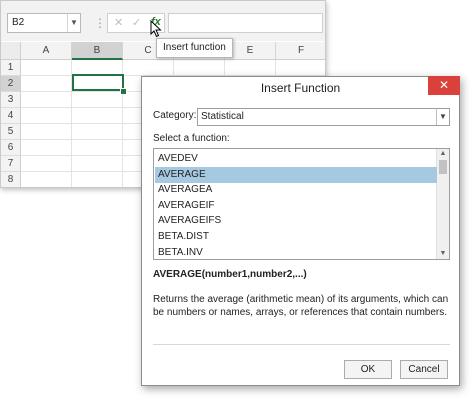  I want to click on tooltip: Insert function, so click(194, 48).